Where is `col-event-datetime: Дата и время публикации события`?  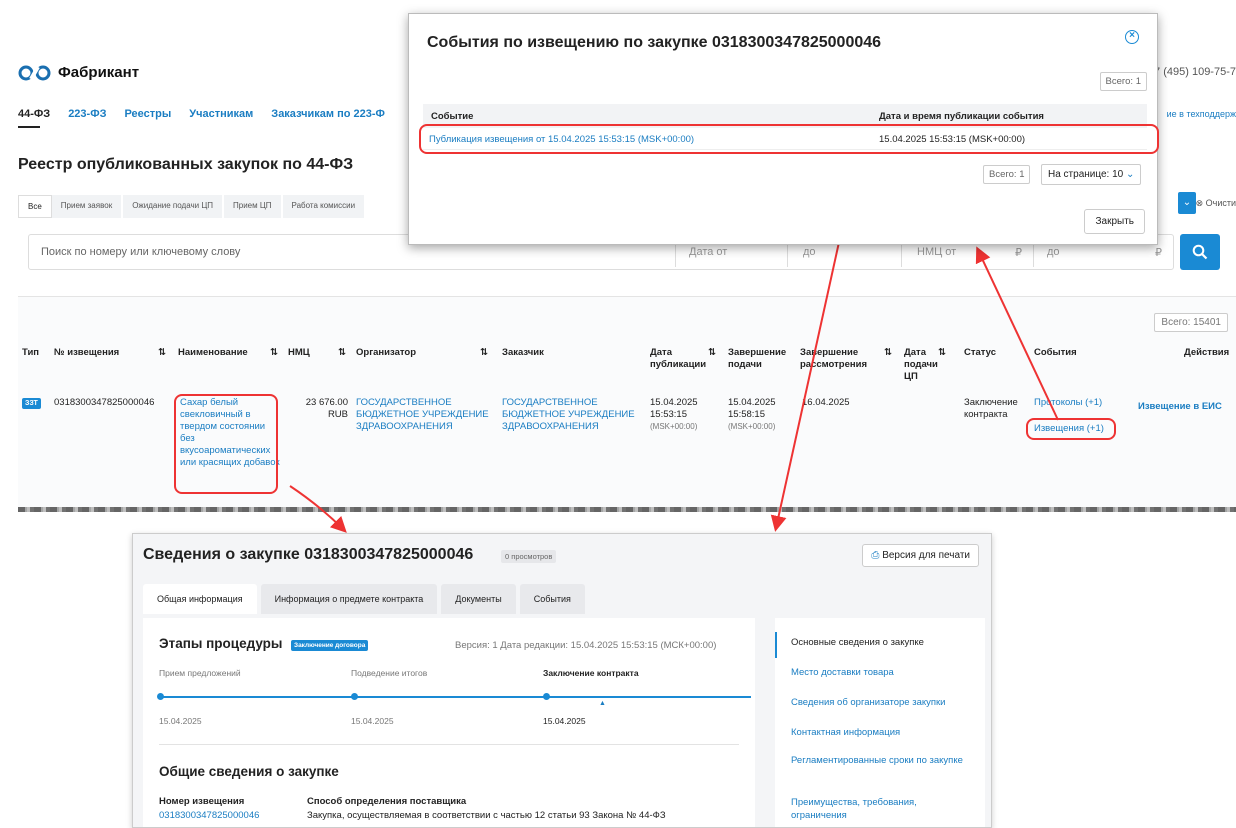
col-event-datetime: Дата и время публикации события is located at coordinates (961, 116).